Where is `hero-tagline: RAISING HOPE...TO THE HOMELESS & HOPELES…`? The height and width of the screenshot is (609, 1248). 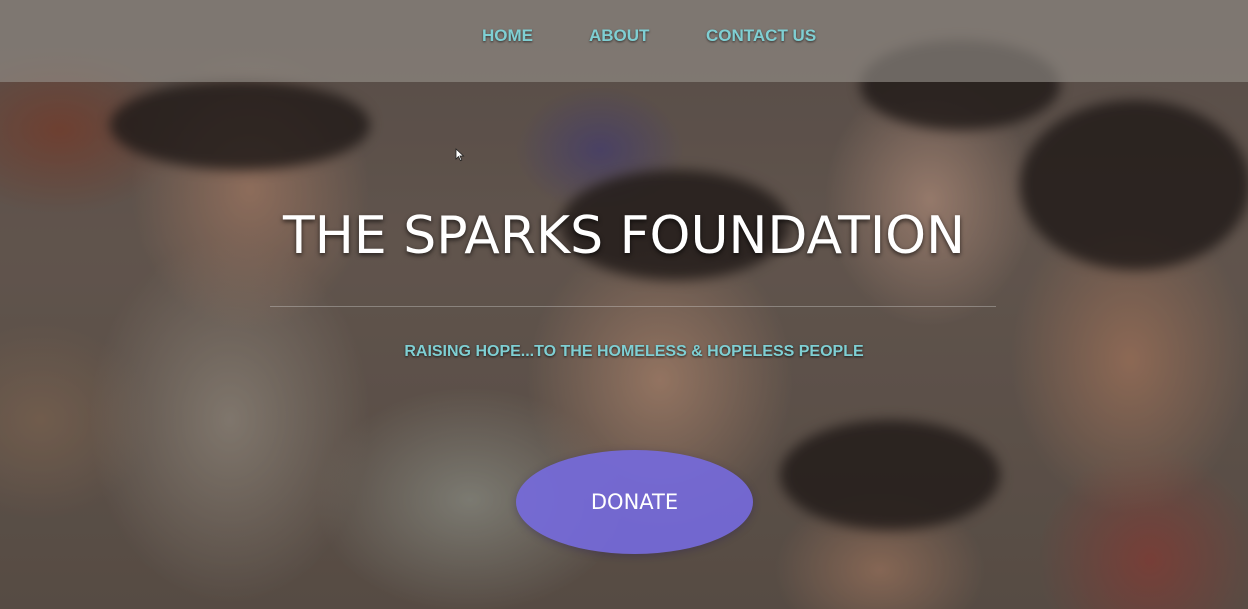 hero-tagline: RAISING HOPE...TO THE HOMELESS & HOPELES… is located at coordinates (634, 351).